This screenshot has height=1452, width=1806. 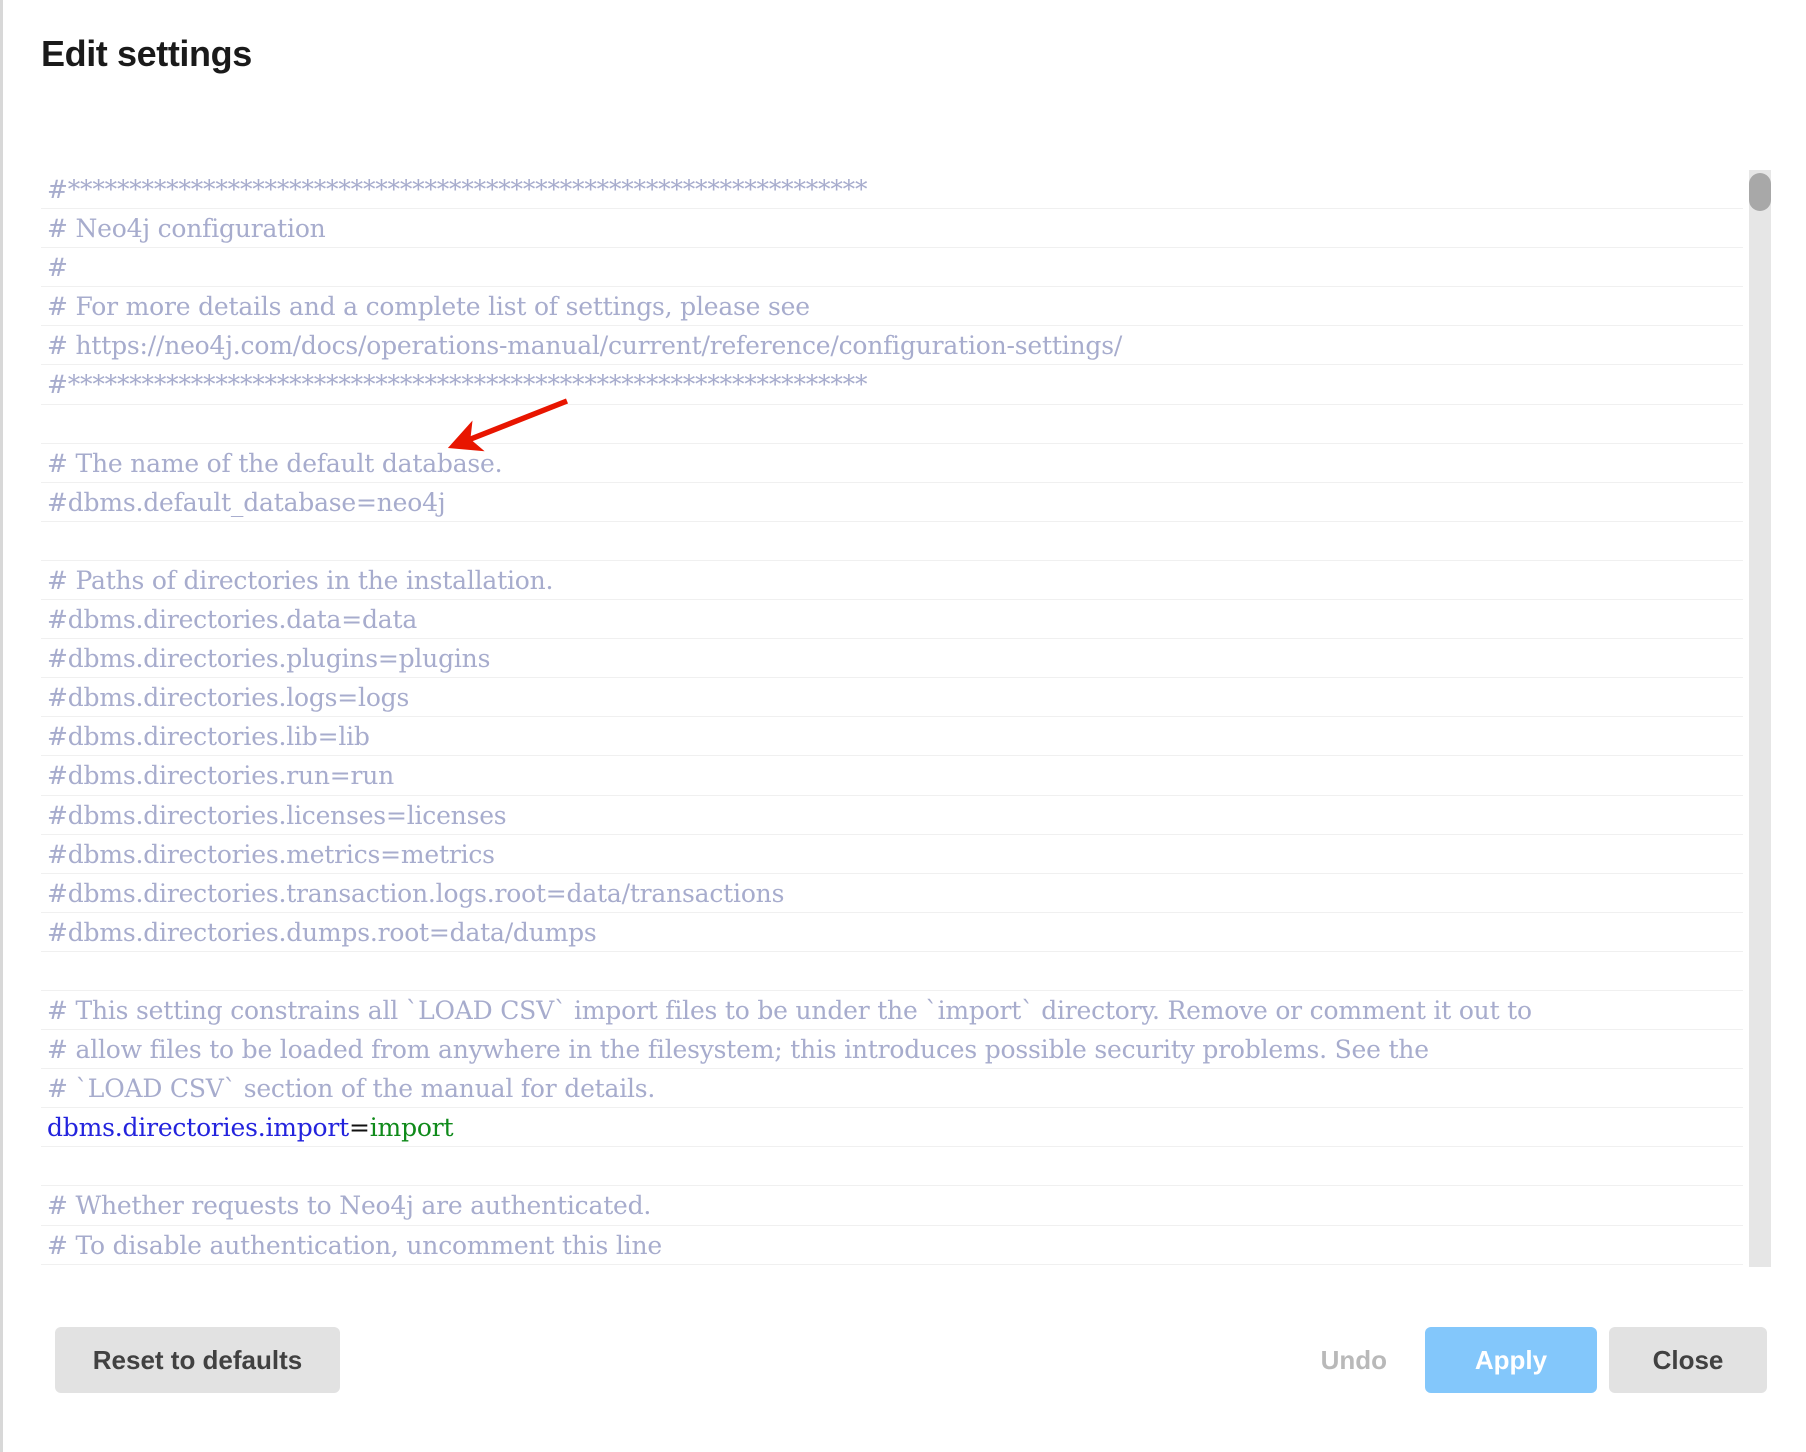 I want to click on editor-scrollbar-thumb, so click(x=1760, y=192).